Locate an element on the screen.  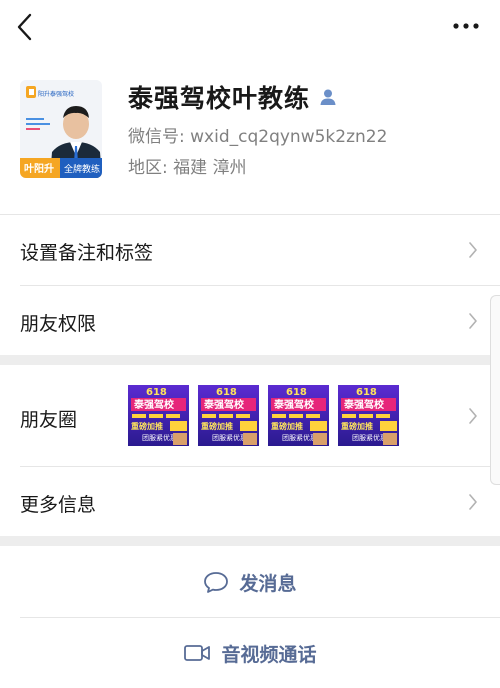
chat-bubble-icon is located at coordinates (216, 582).